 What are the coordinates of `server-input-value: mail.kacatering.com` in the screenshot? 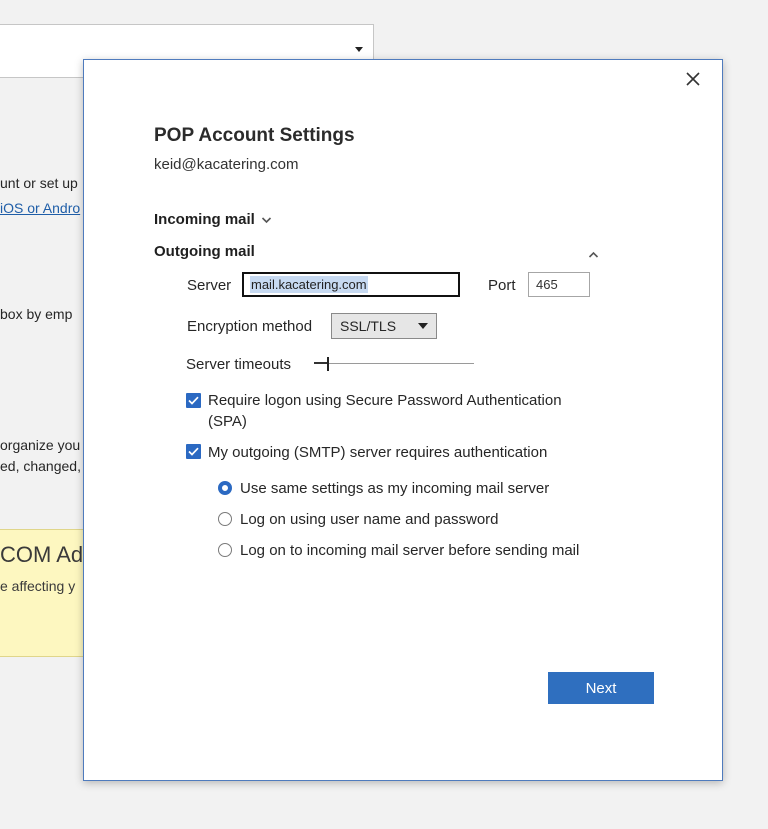 It's located at (309, 284).